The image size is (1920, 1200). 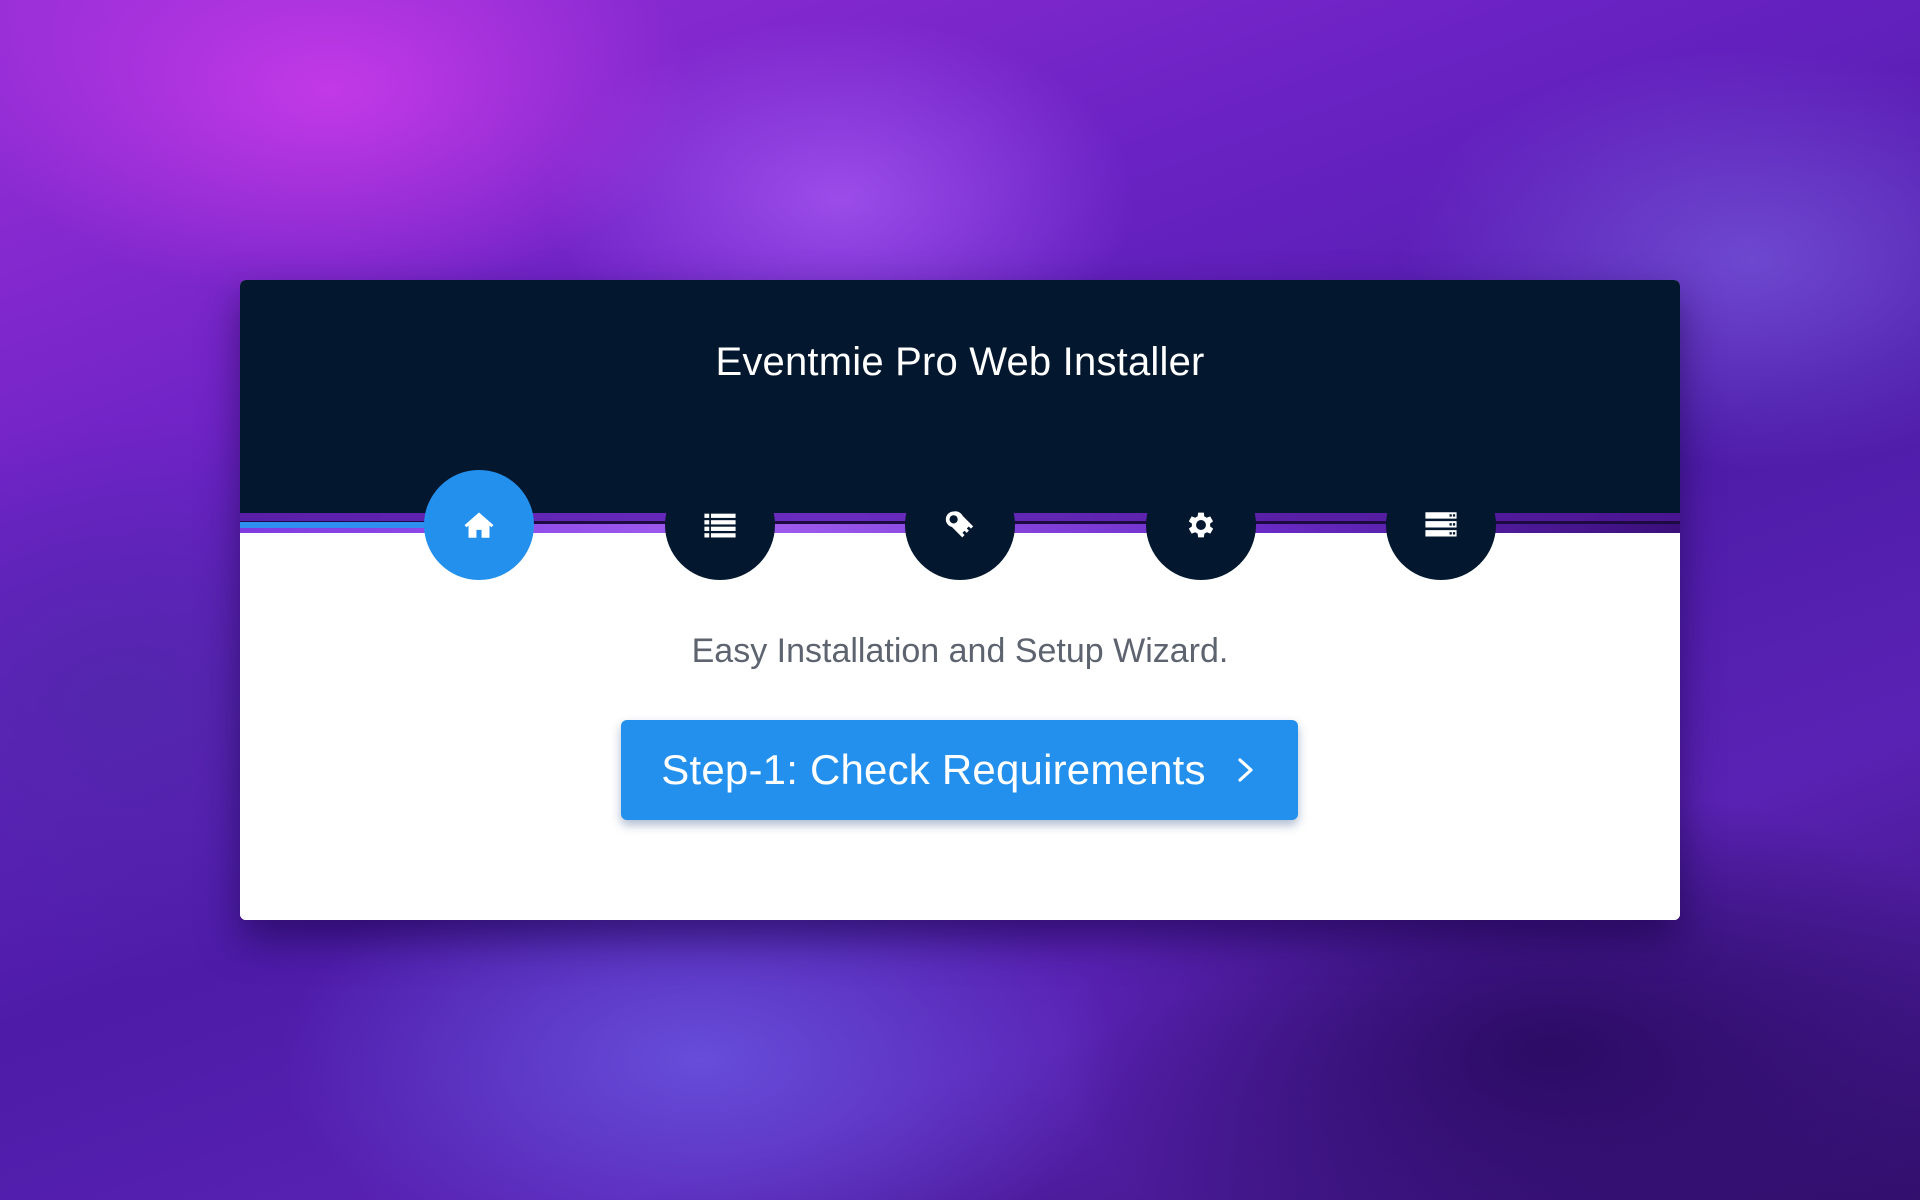 What do you see at coordinates (960, 651) in the screenshot?
I see `installer-subtitle: Easy Installation and Setup Wizard.` at bounding box center [960, 651].